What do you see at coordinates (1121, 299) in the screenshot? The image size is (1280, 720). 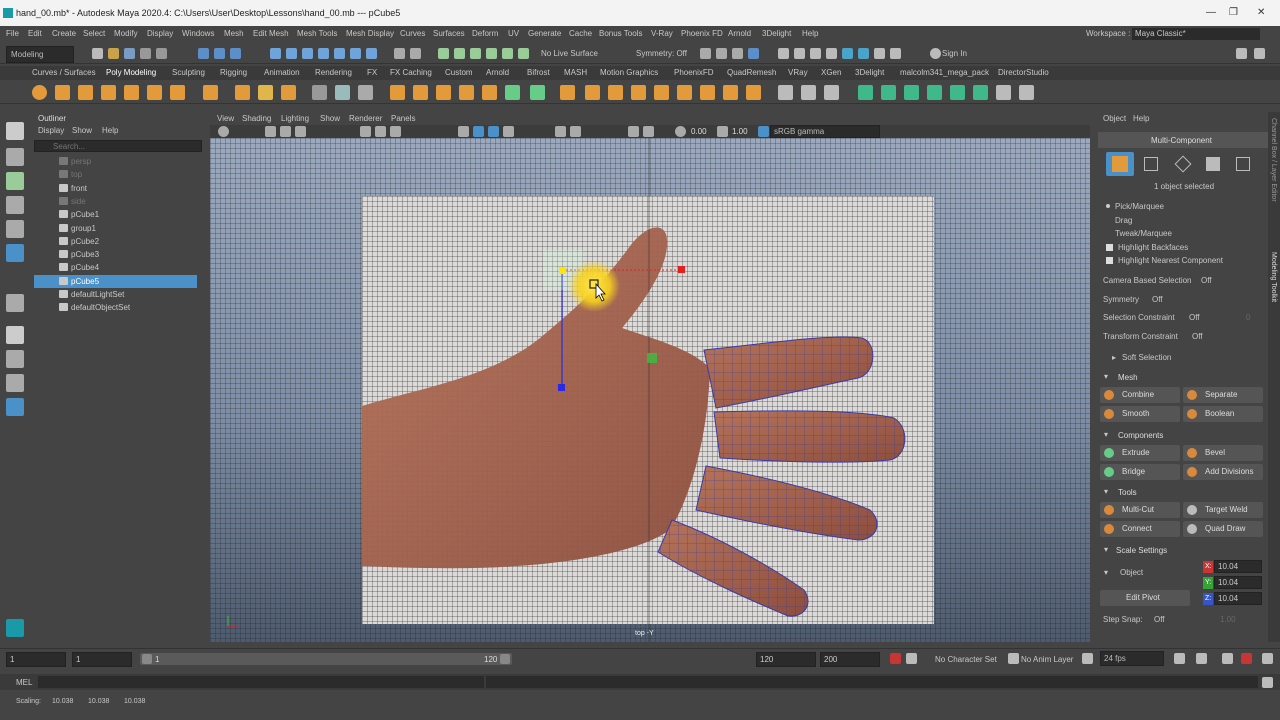 I see `symmetry-option-label: Symmetry` at bounding box center [1121, 299].